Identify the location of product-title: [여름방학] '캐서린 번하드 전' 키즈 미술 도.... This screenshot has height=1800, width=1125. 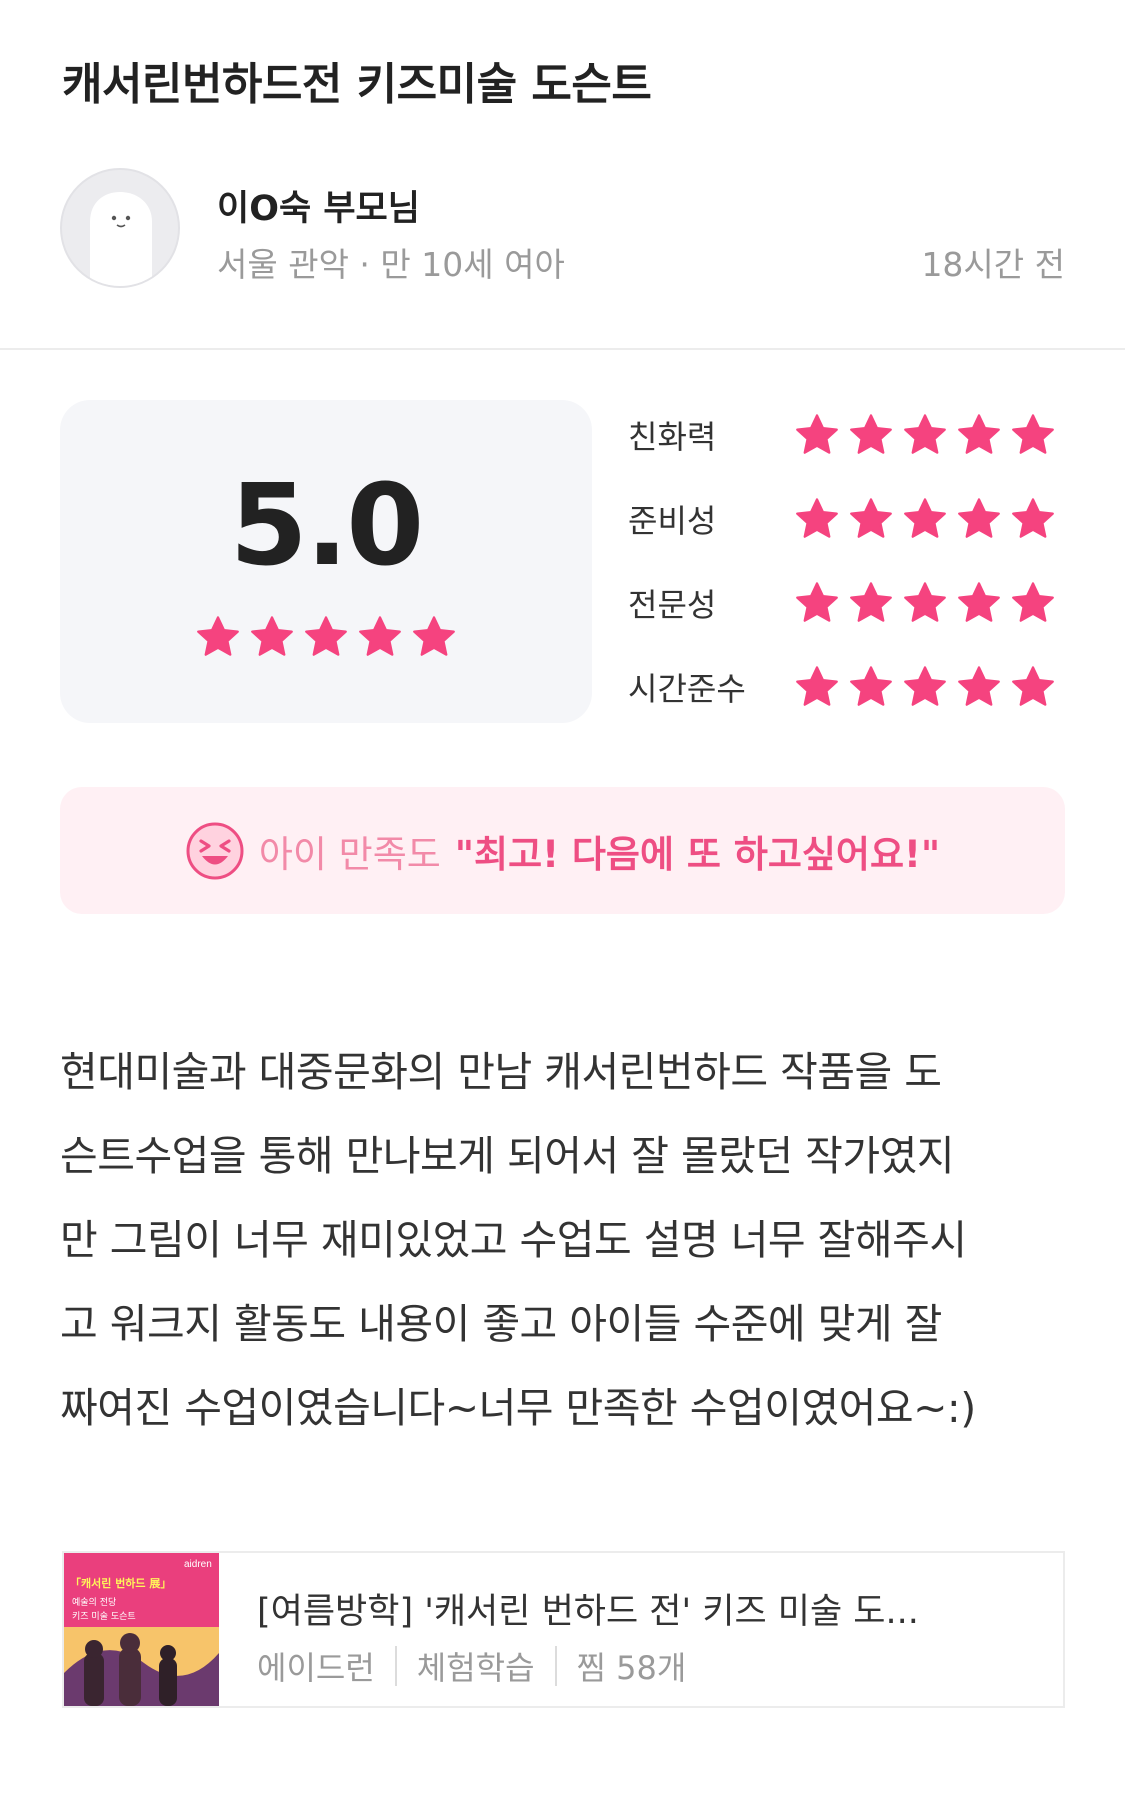
(588, 1608).